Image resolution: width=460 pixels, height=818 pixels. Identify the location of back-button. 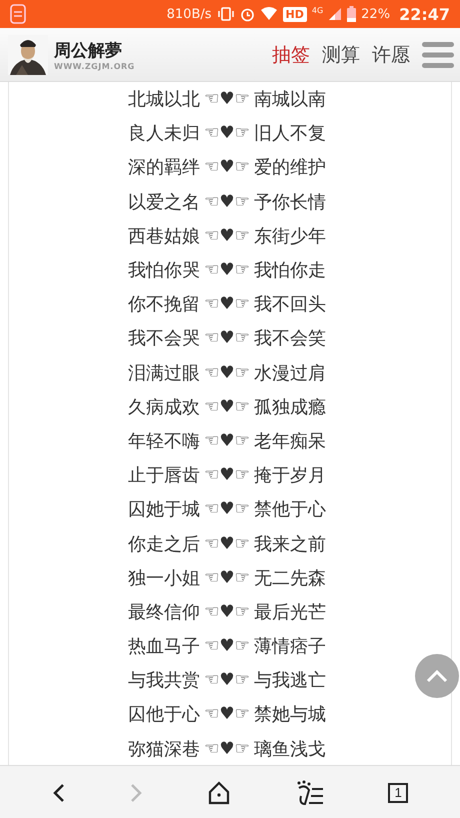
(59, 793).